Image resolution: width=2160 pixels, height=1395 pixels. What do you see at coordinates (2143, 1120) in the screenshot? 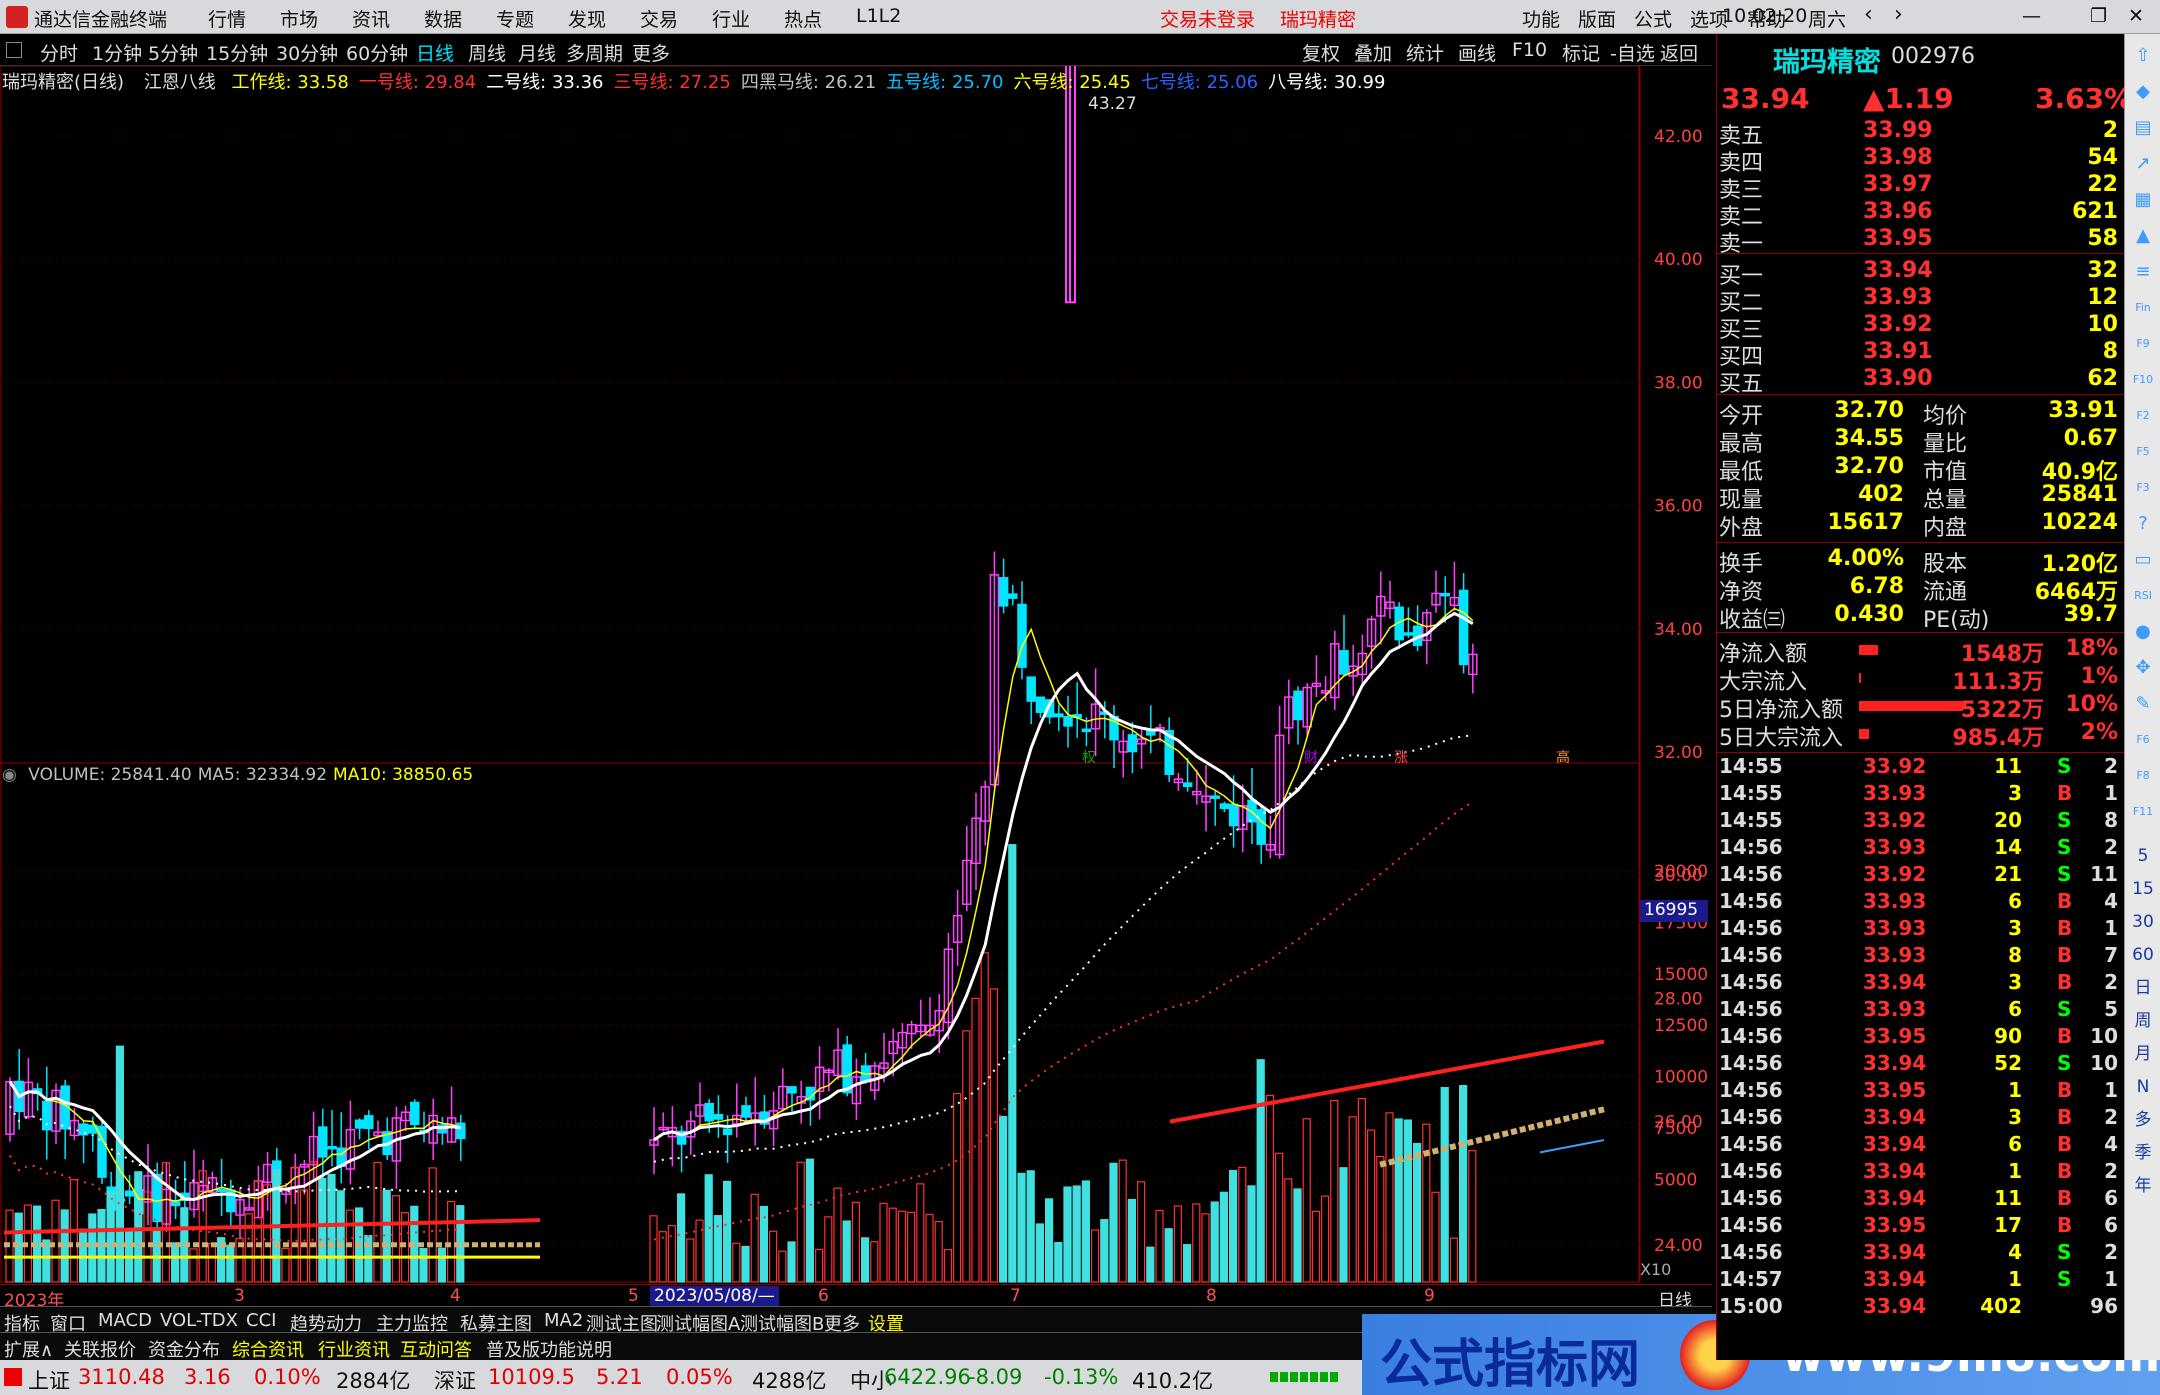
I see `side-period-8: 多` at bounding box center [2143, 1120].